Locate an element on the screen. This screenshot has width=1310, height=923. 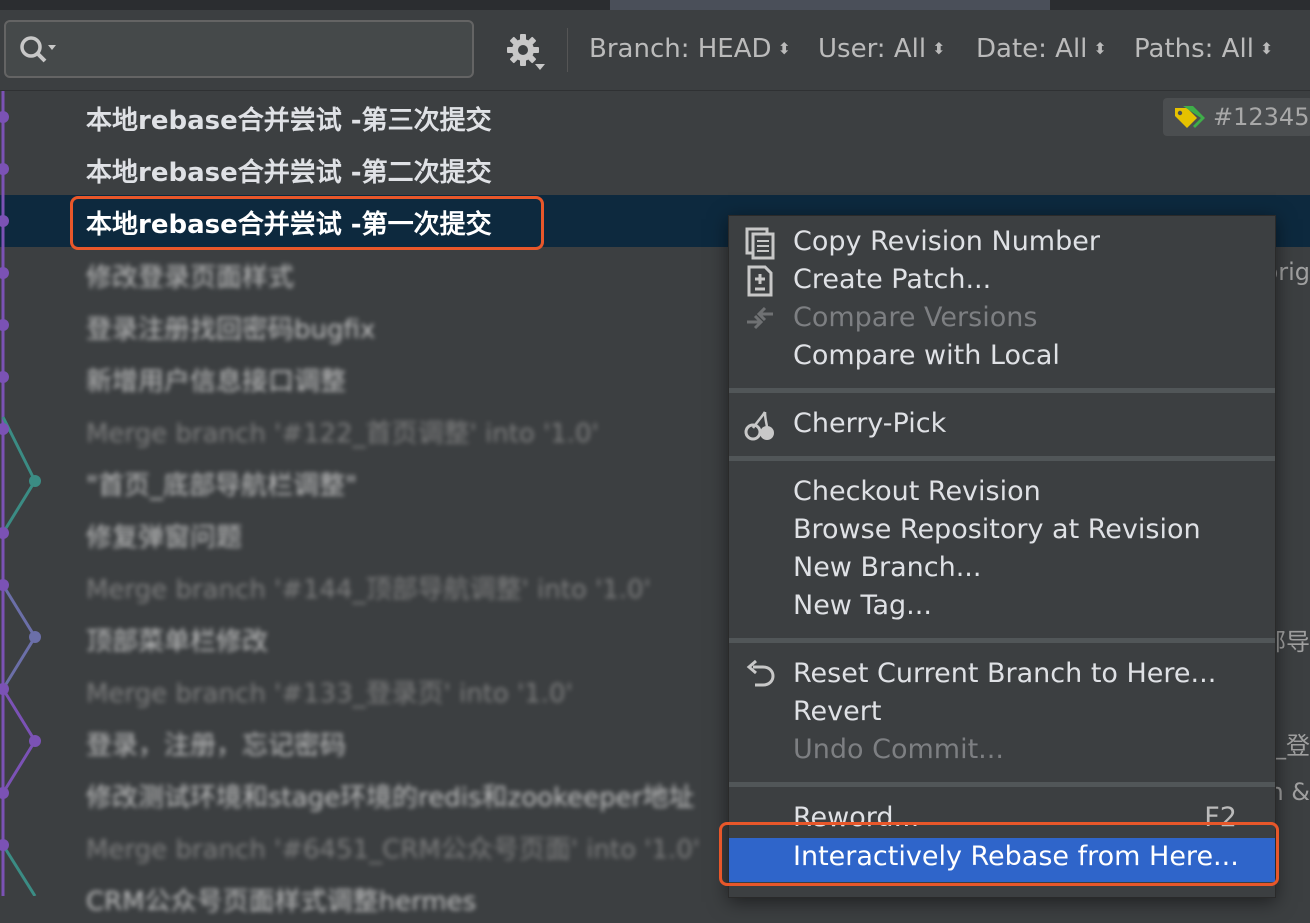
commit-message: 顶部菜单栏修改 is located at coordinates (177, 642).